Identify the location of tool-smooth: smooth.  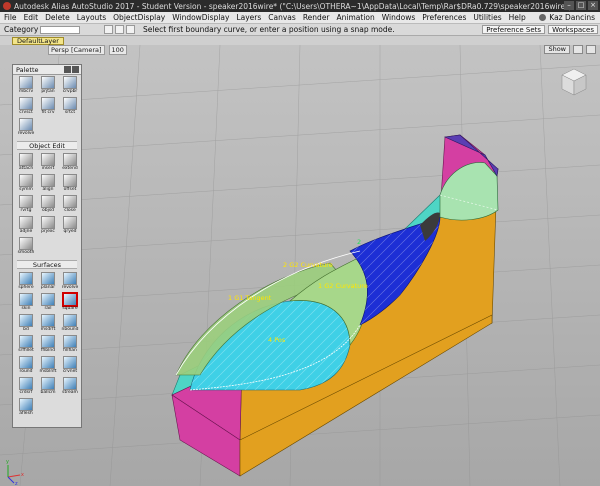
(26, 247).